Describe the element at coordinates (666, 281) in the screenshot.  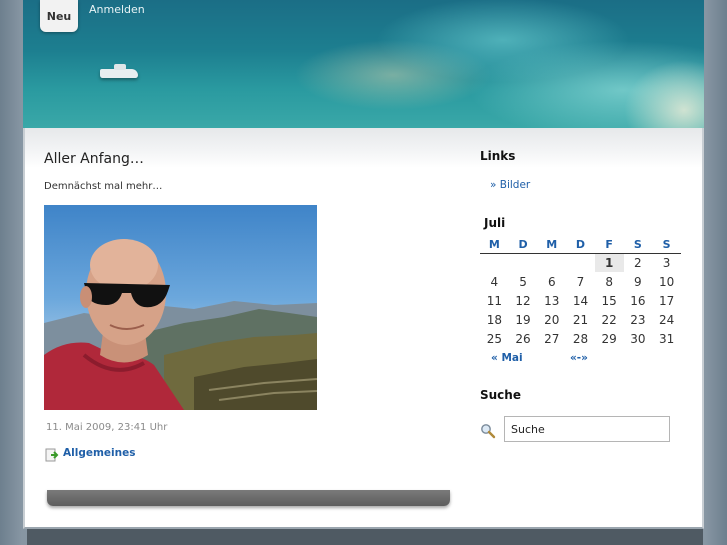
I see `calendar-day: 10` at that location.